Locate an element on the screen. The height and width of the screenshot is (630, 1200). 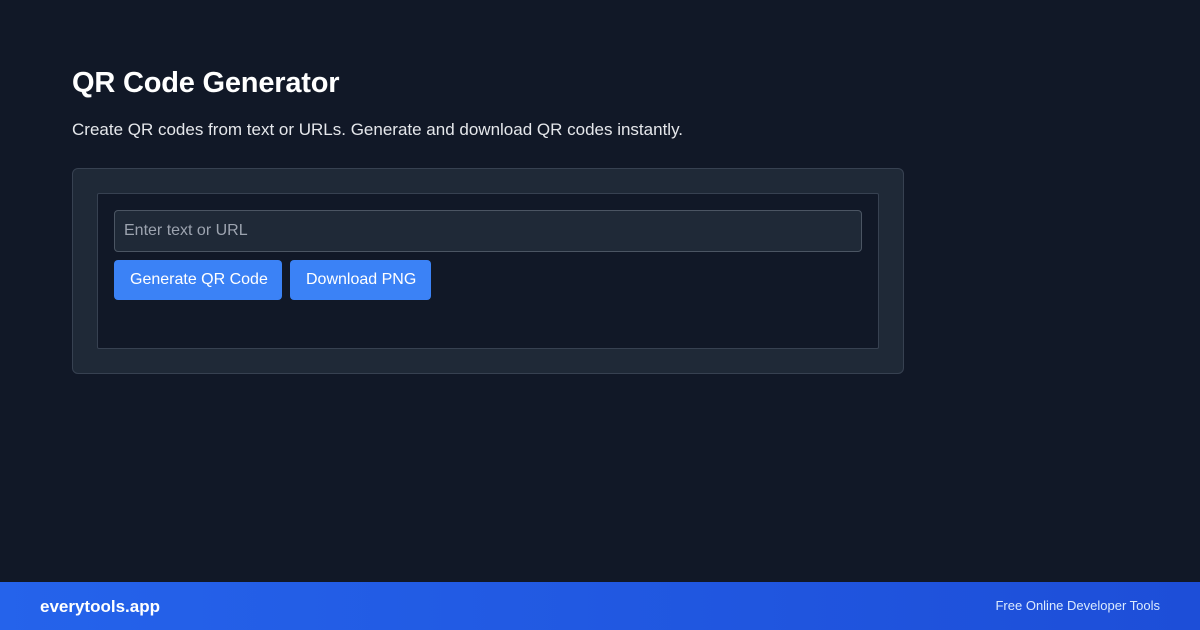
footer-tagline: Free Online Developer Tools is located at coordinates (1077, 605).